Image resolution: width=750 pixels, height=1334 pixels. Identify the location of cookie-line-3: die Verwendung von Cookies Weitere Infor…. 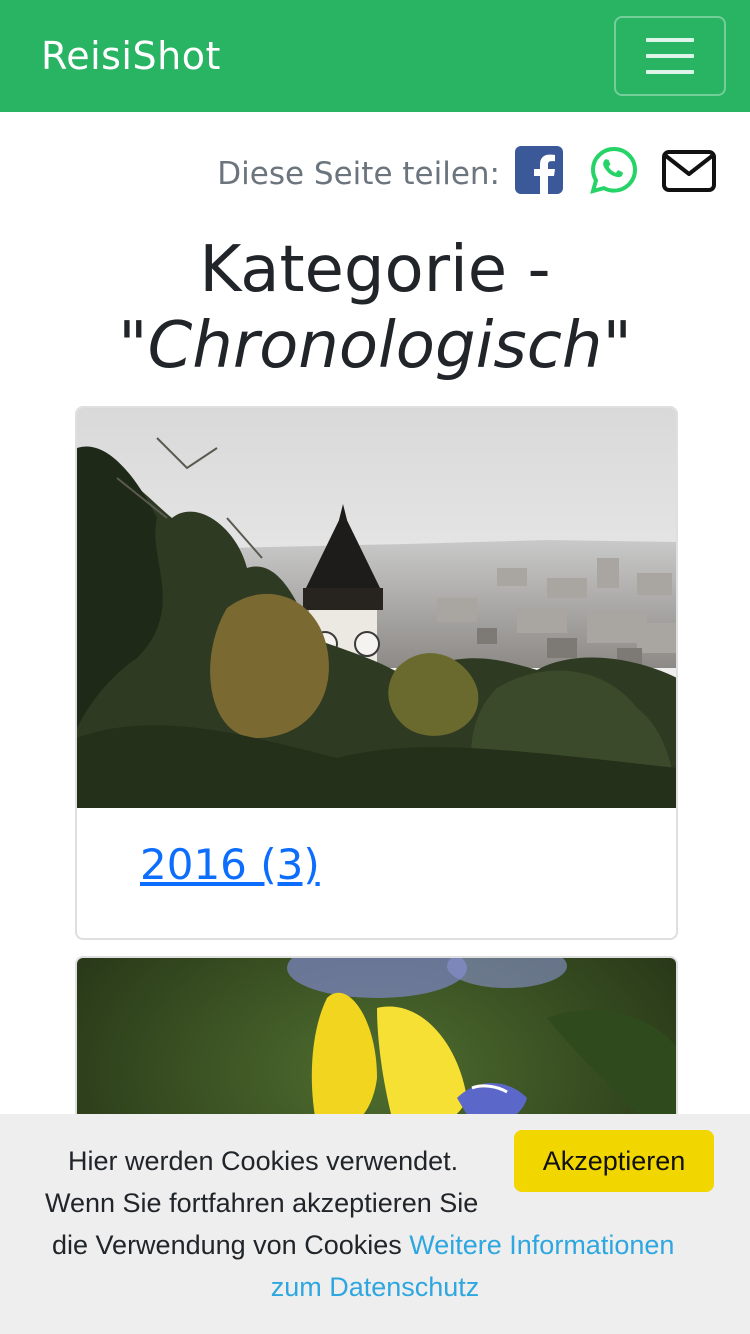
(363, 1245).